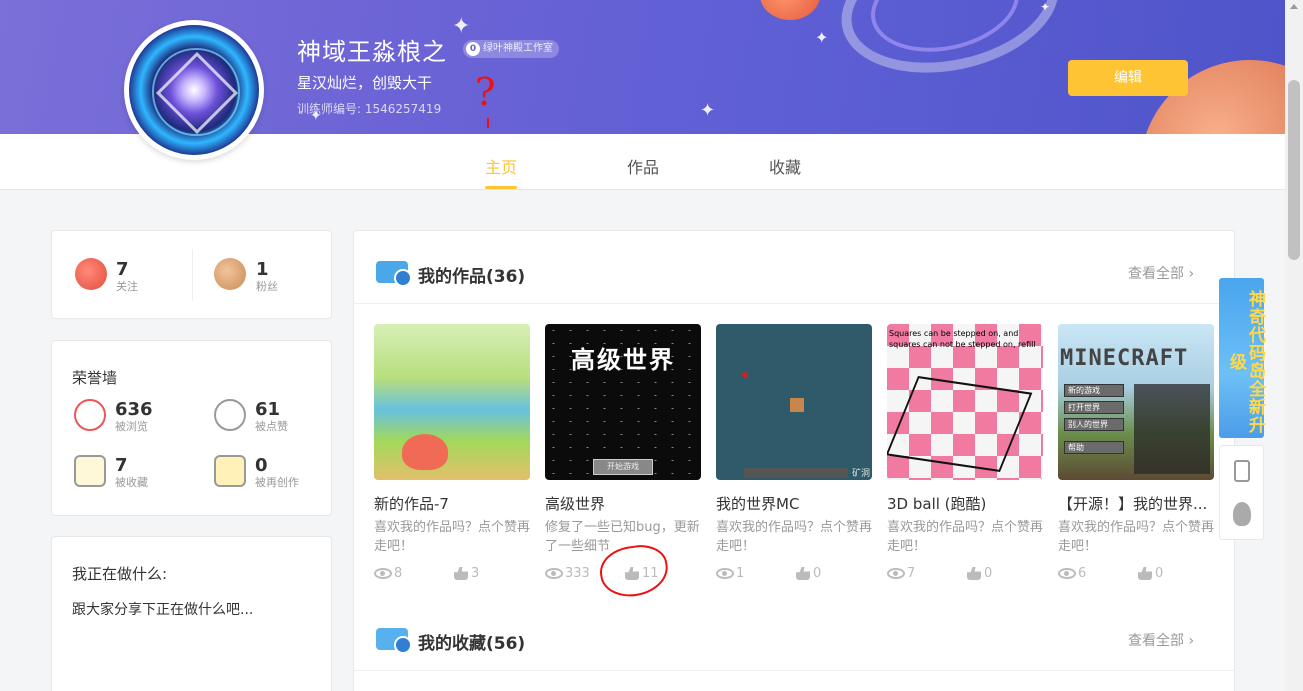  I want to click on work-card: 高级世界 开始游戏 高级世界 修复了一些已知bug，更新了一些细节 333 11, so click(623, 454).